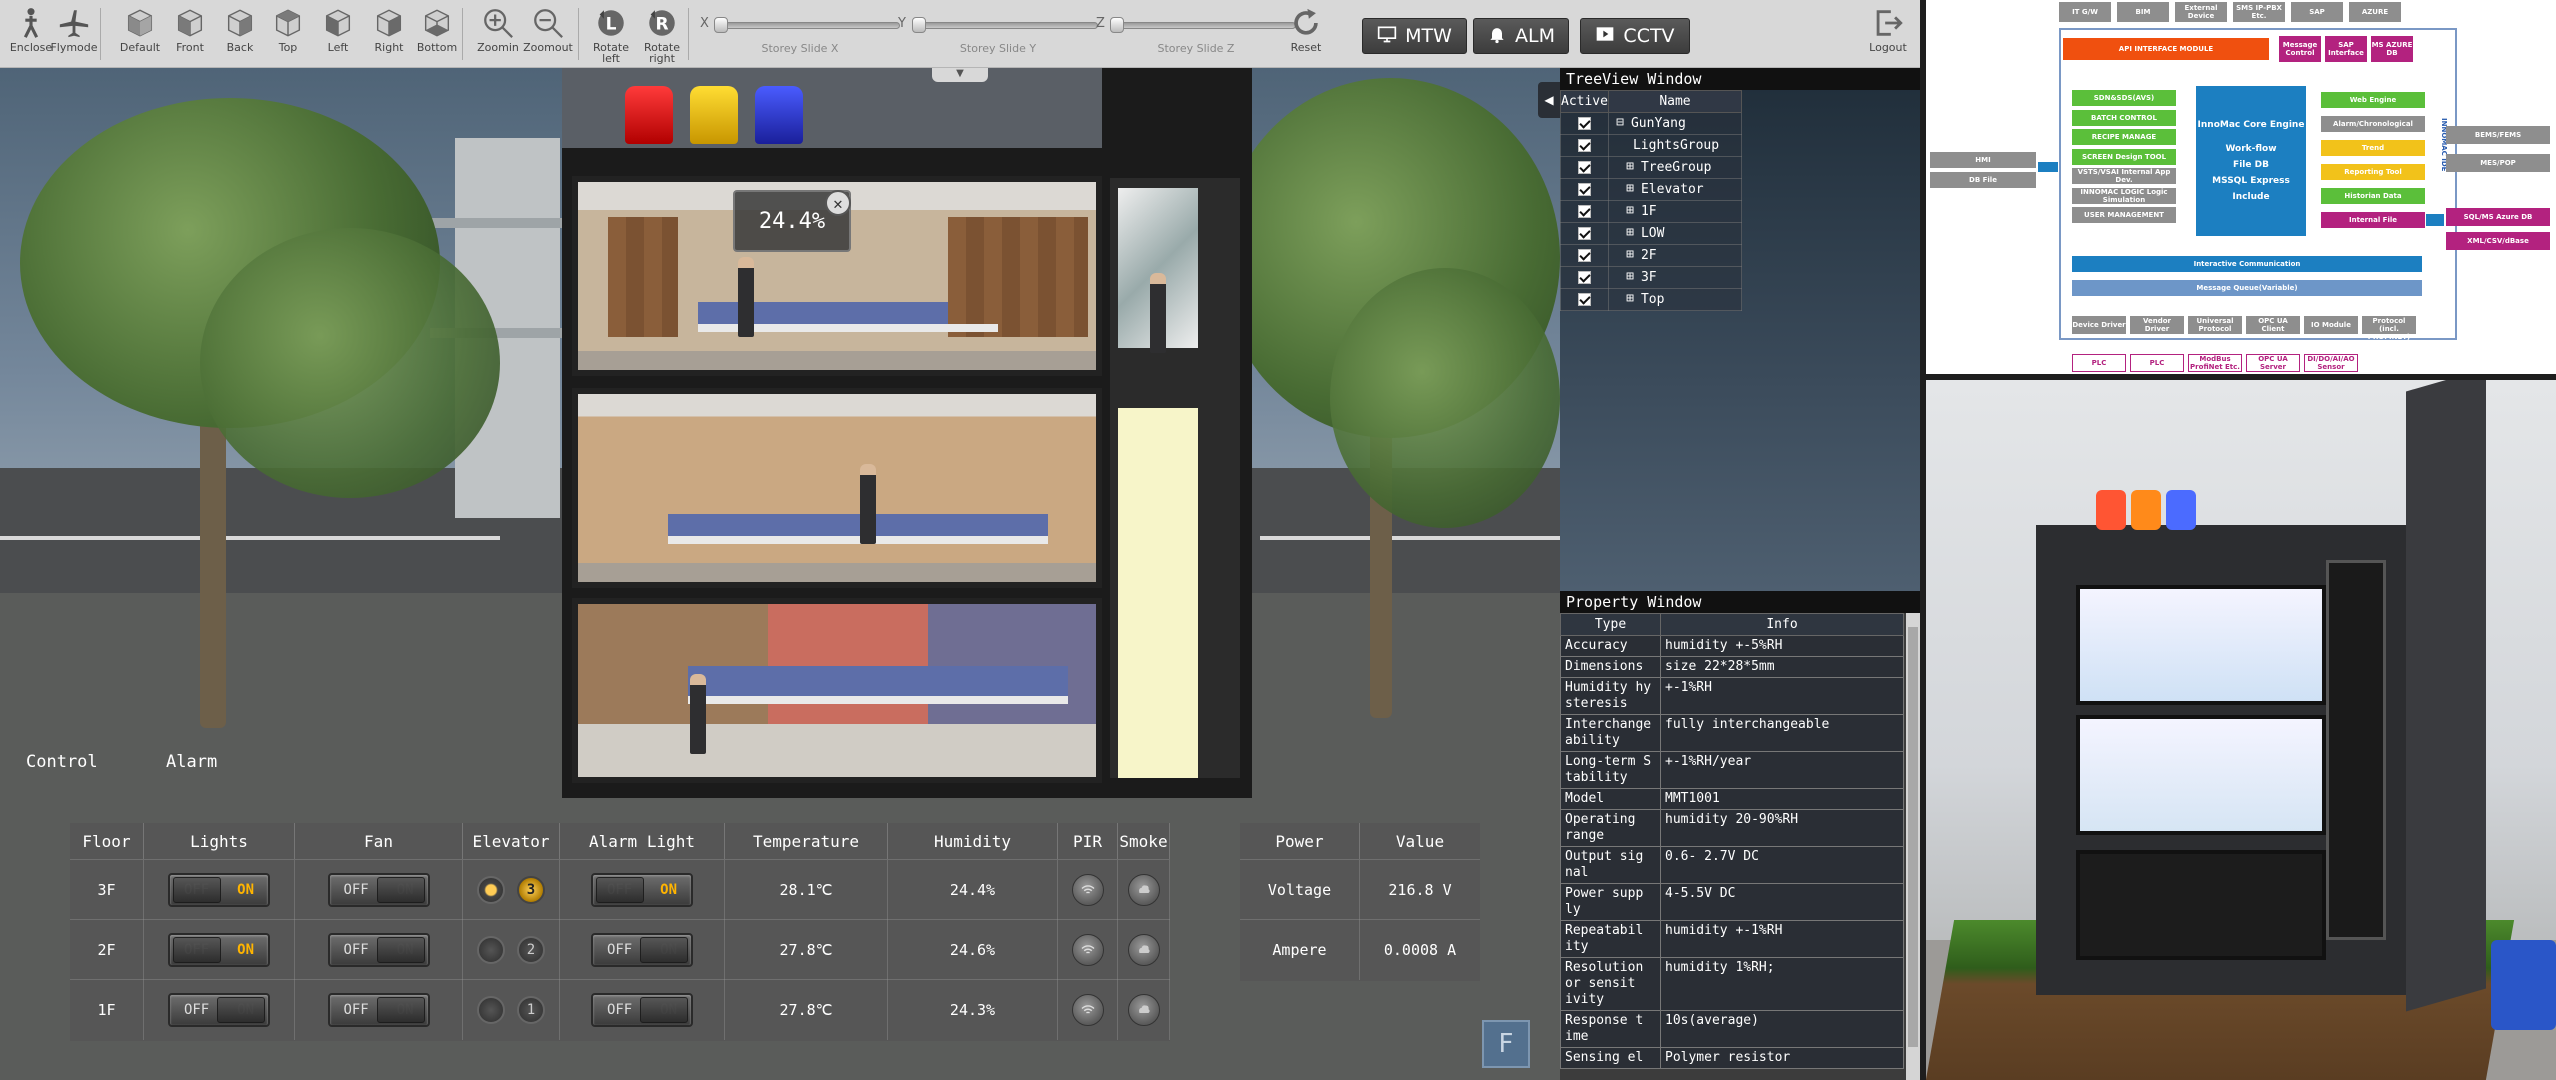  I want to click on elevator-floor-button: 1, so click(531, 1010).